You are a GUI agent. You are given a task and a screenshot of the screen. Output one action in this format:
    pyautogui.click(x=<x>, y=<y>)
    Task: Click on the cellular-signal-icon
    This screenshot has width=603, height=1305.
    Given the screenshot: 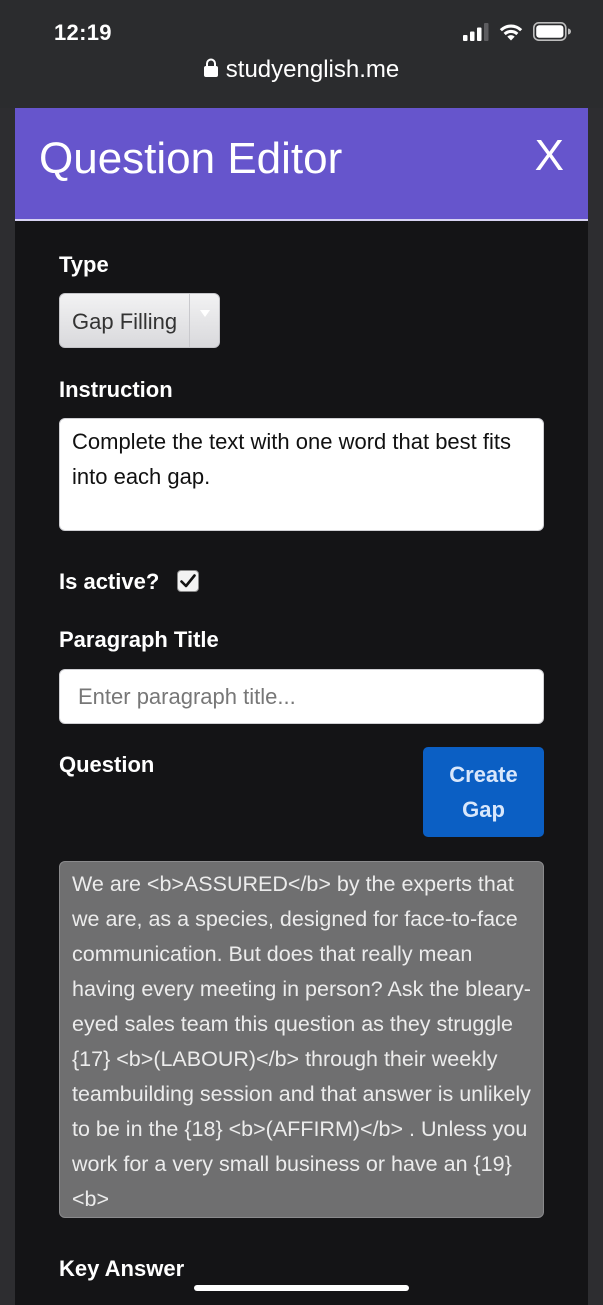 What is the action you would take?
    pyautogui.click(x=476, y=34)
    